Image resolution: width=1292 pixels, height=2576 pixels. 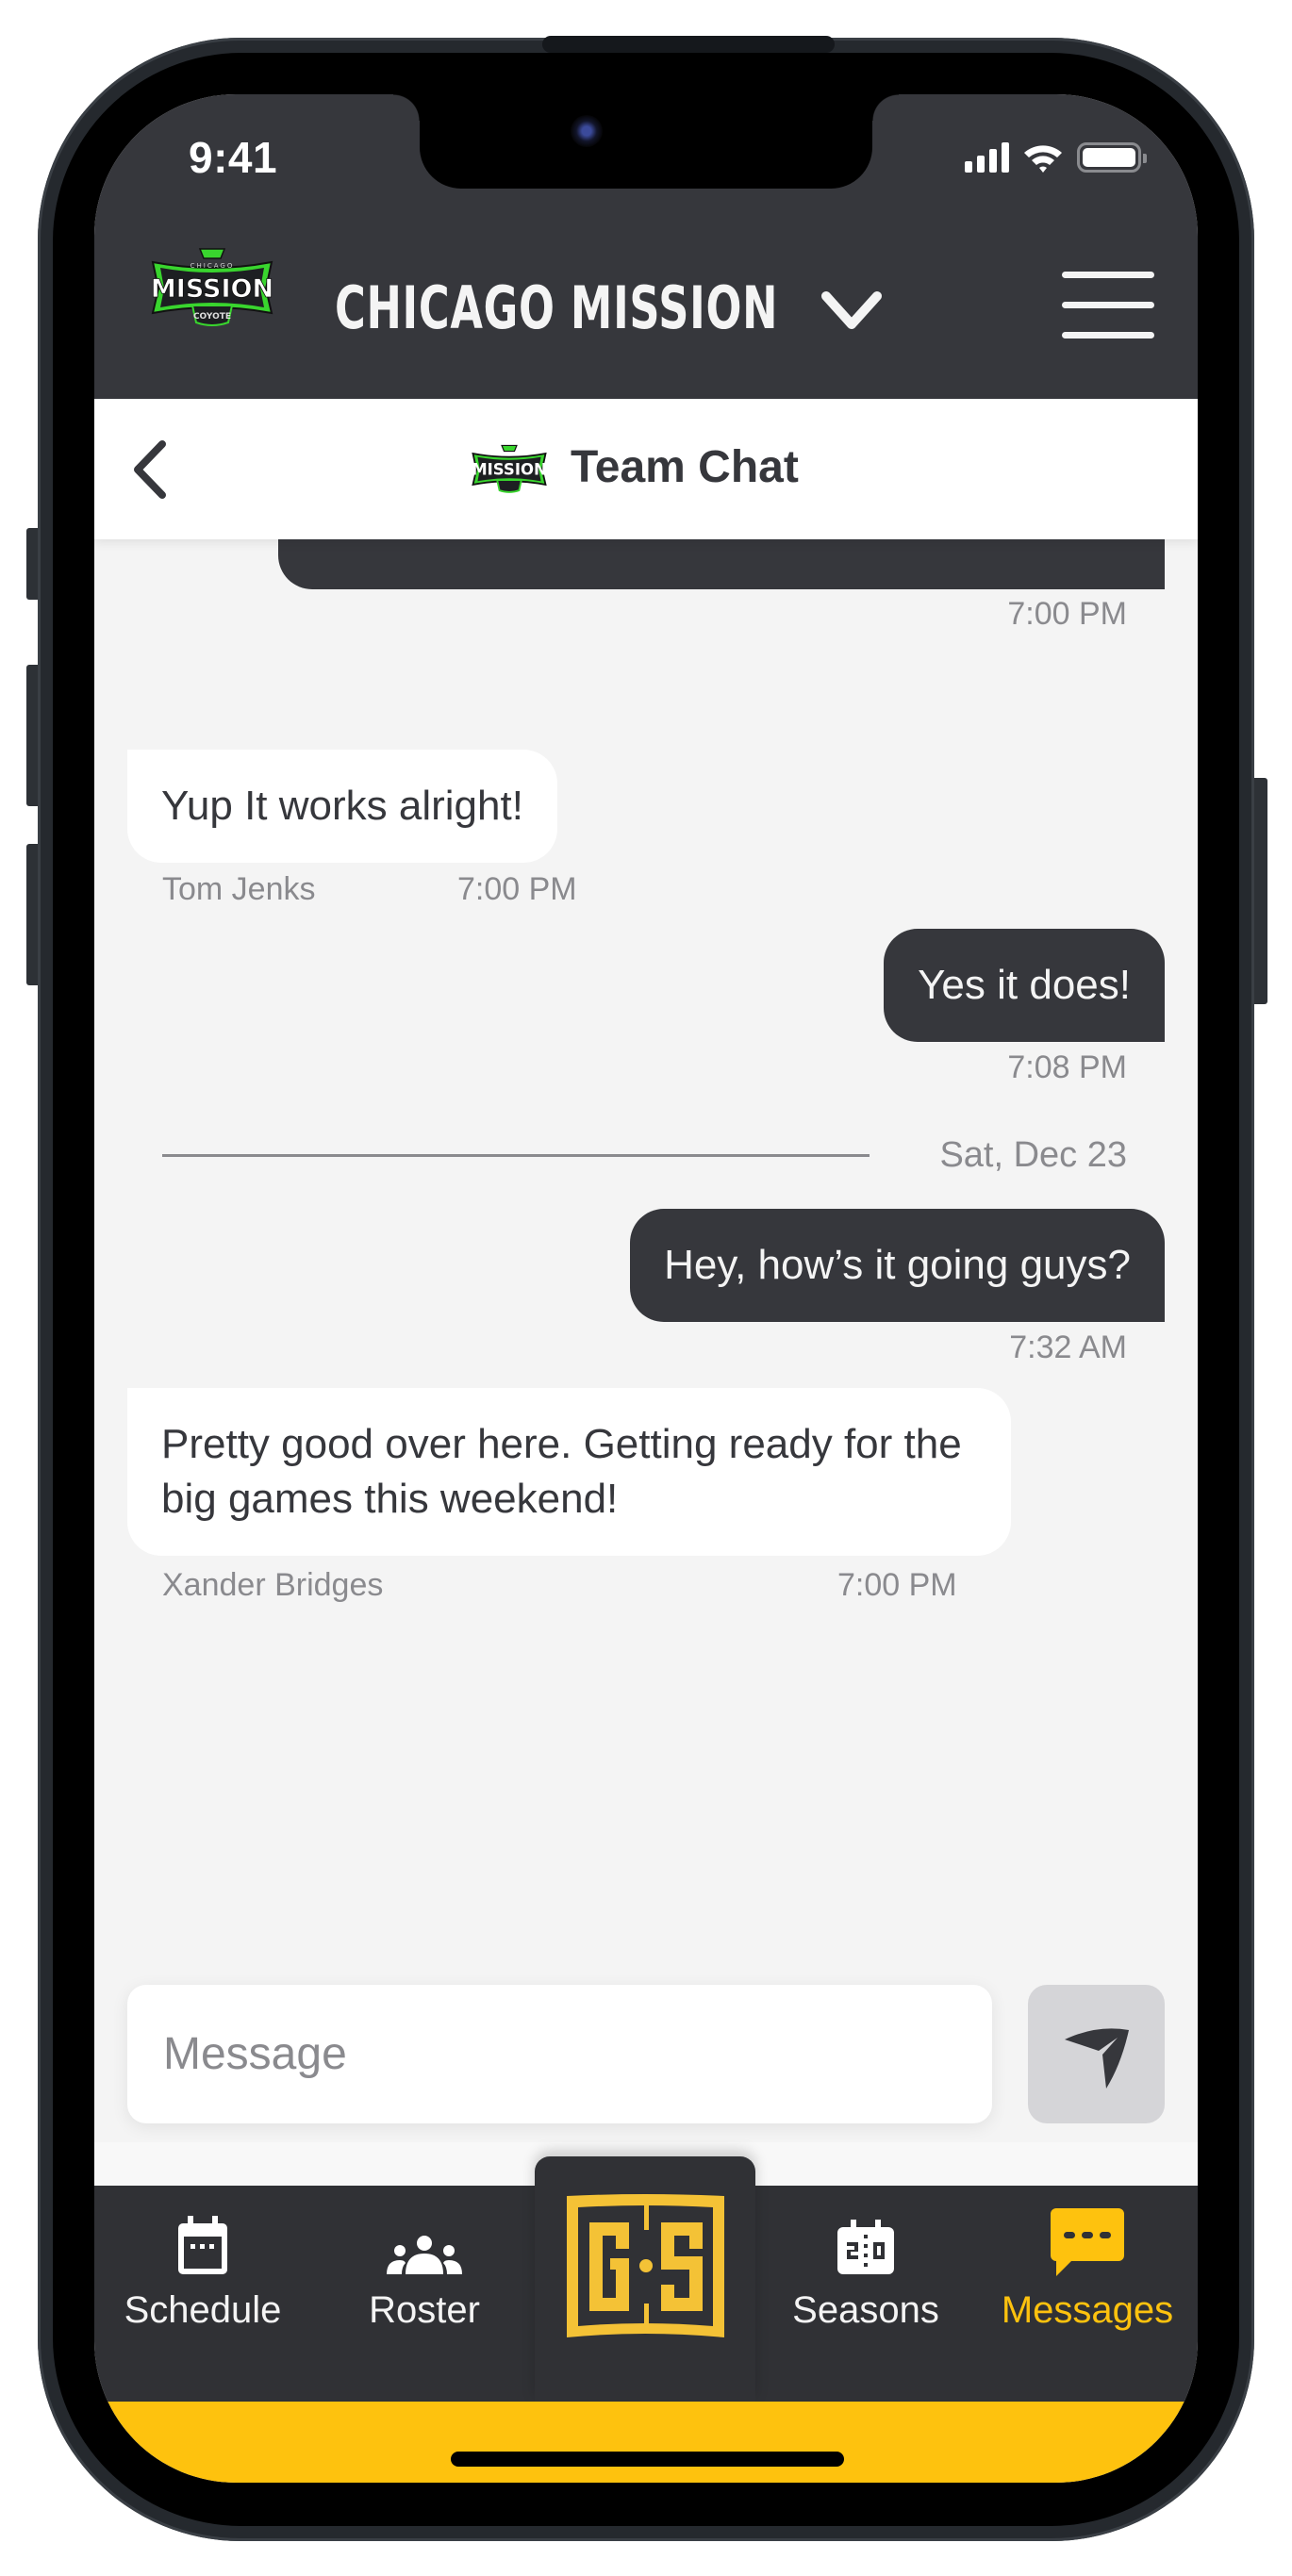 What do you see at coordinates (151, 470) in the screenshot?
I see `back-arrow-icon` at bounding box center [151, 470].